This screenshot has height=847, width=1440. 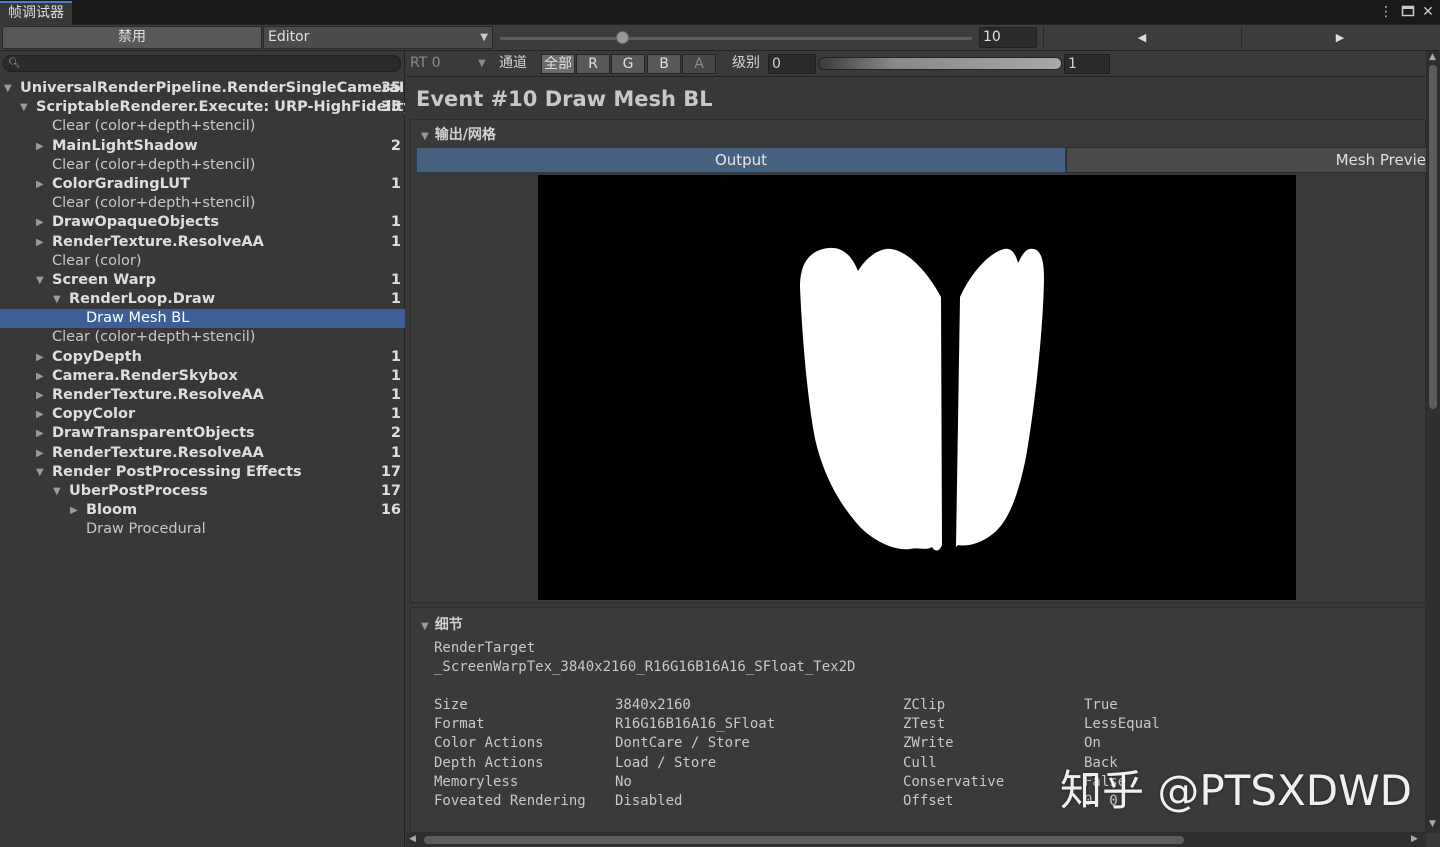 I want to click on tree-item-count: 16, so click(x=390, y=510).